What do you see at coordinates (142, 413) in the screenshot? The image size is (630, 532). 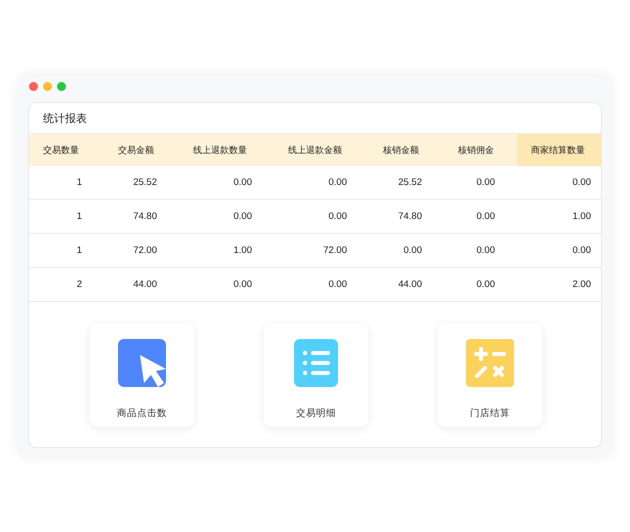 I see `shortcut-label: 商品点击数` at bounding box center [142, 413].